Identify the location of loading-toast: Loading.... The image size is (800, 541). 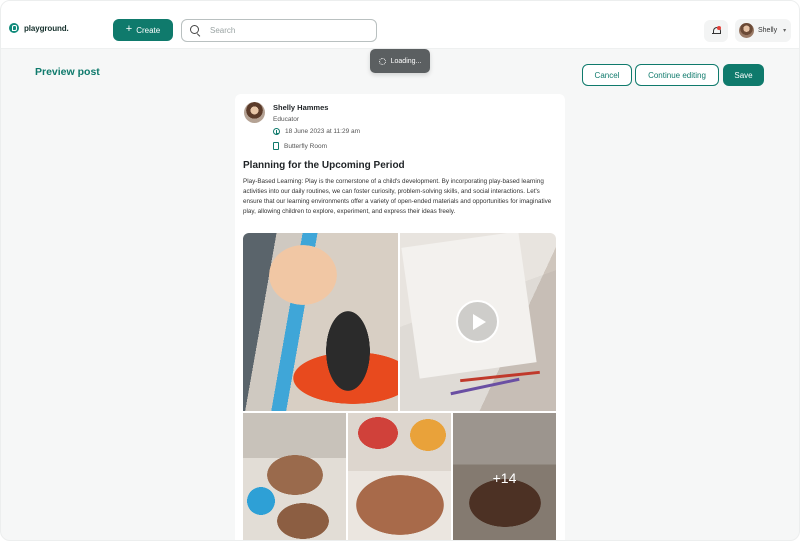
(400, 61).